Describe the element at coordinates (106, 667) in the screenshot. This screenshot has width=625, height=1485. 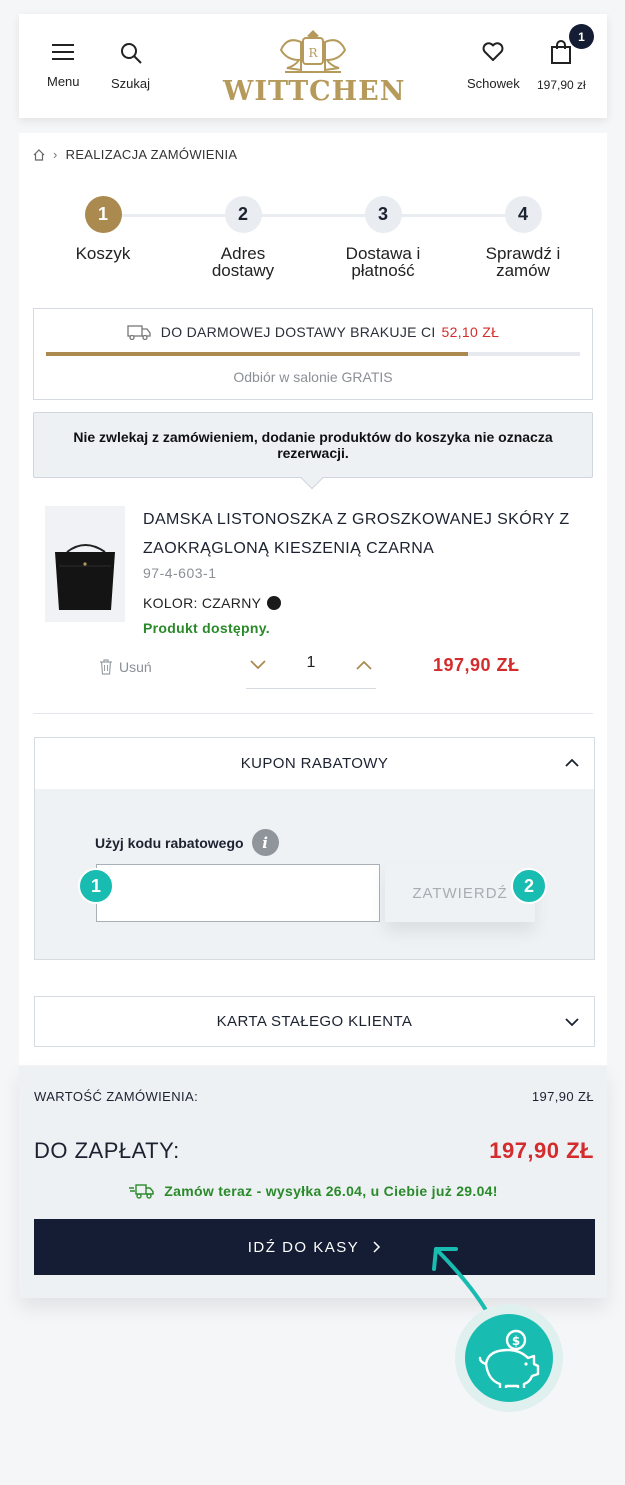
I see `trash-icon` at that location.